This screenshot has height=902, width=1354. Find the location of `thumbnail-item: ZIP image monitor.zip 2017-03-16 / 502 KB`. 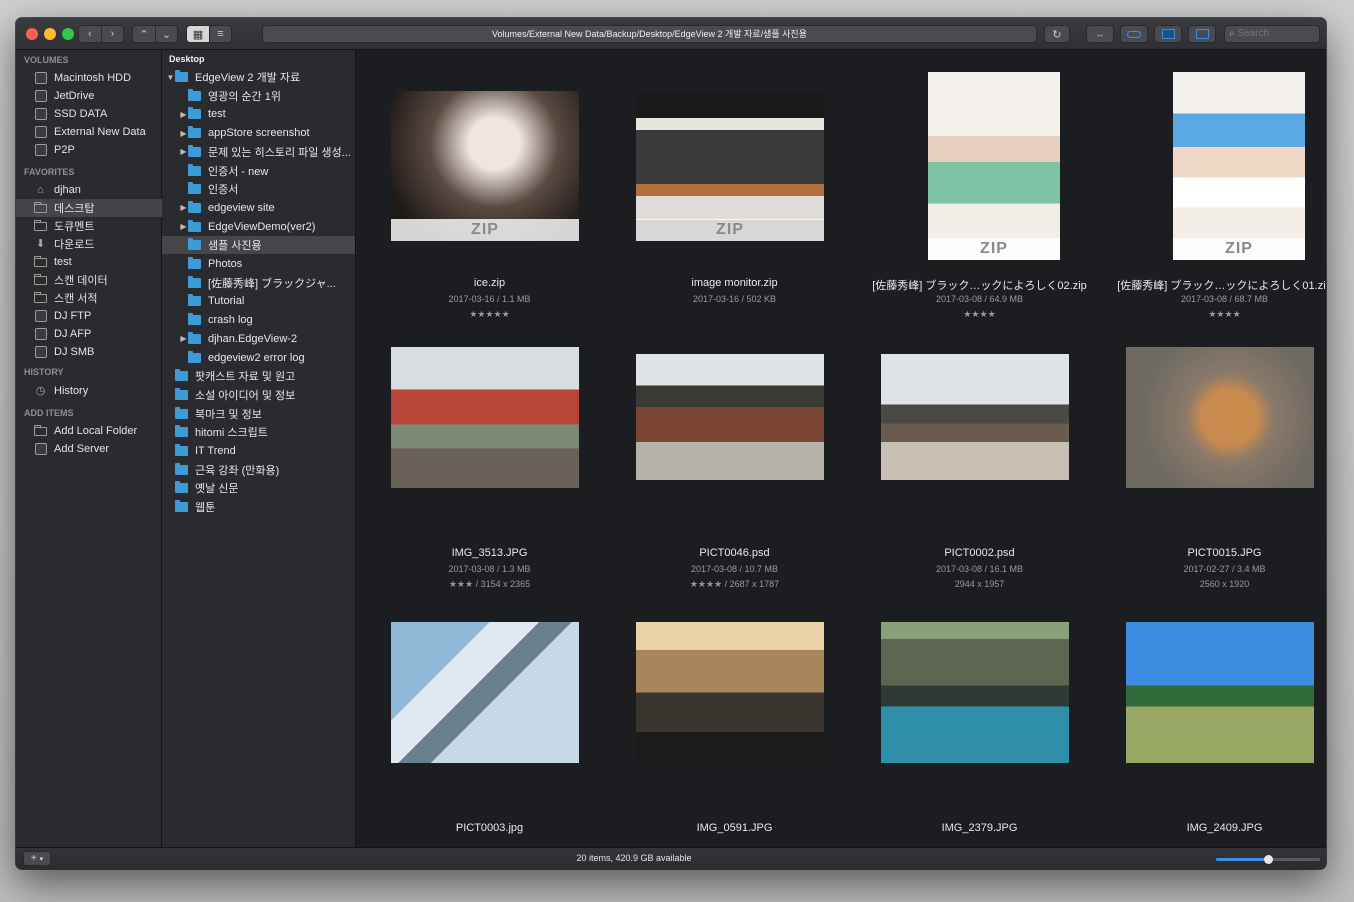

thumbnail-item: ZIP image monitor.zip 2017-03-16 / 502 KB is located at coordinates (734, 187).